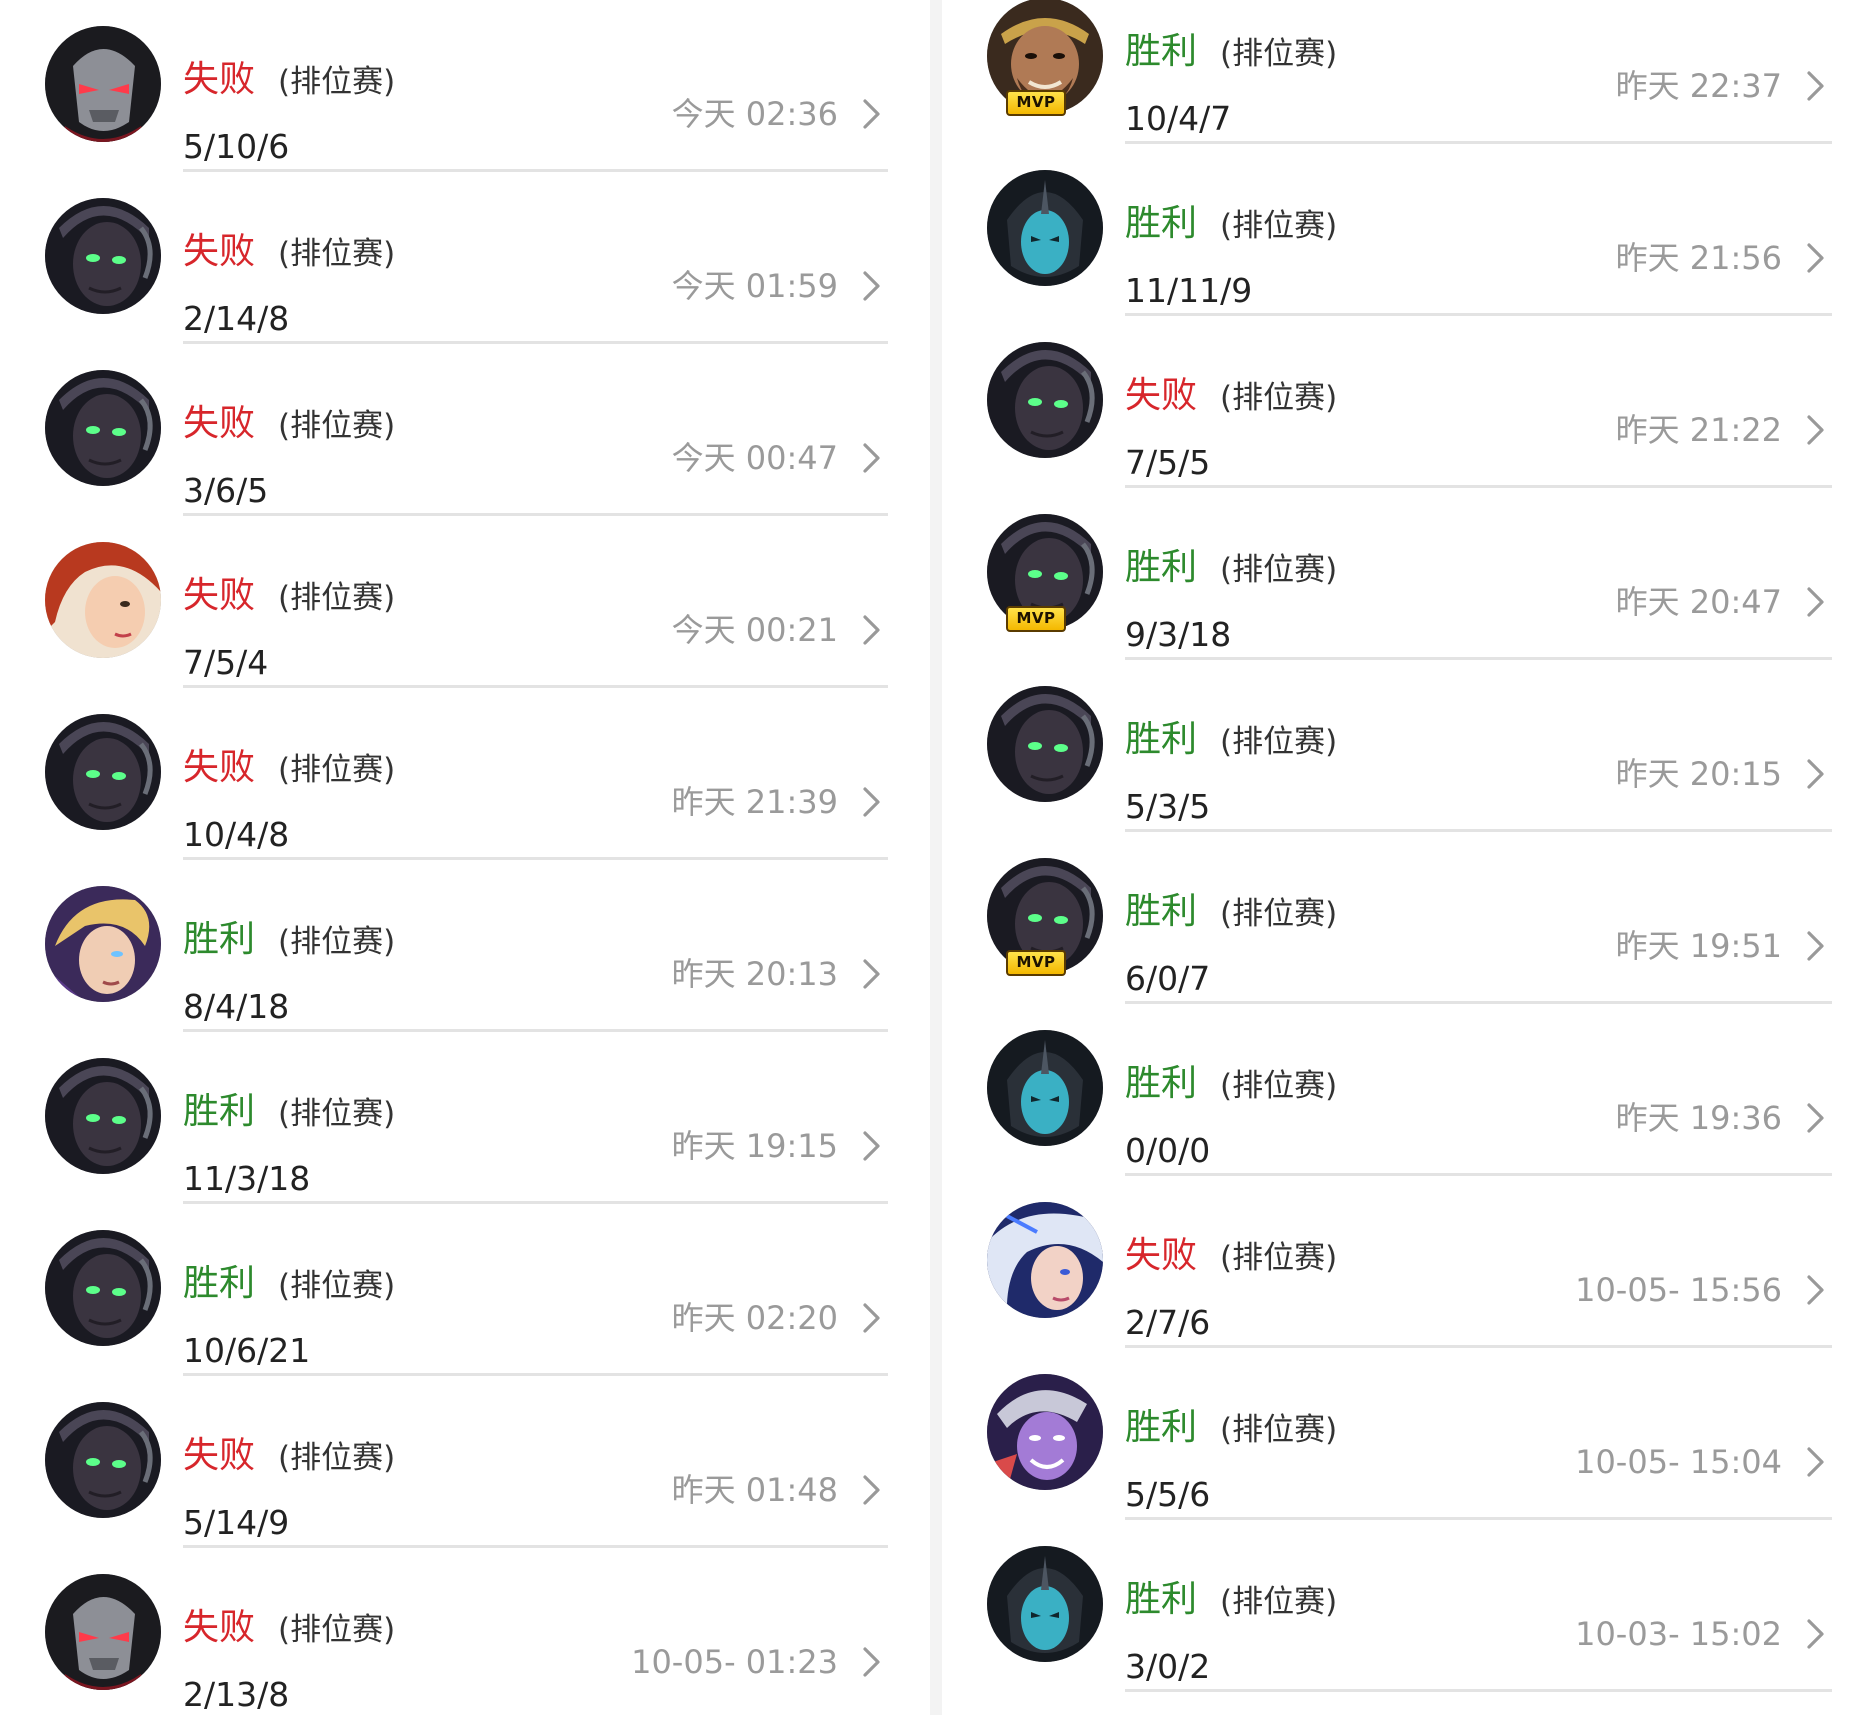  I want to click on match-kda: 2/13/8, so click(236, 1694).